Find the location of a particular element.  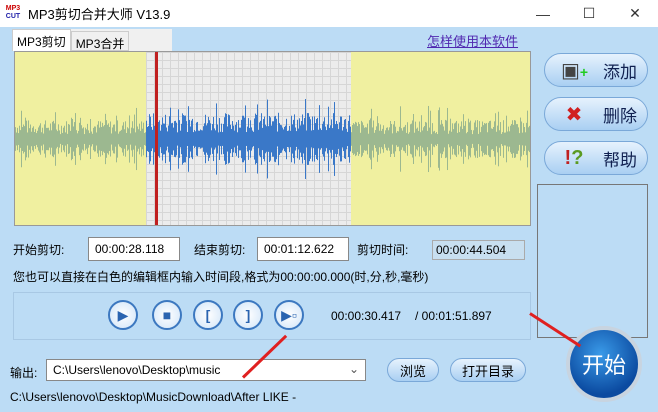

output-path-select: C:\Users\lenovo\Desktop\music ⌄ is located at coordinates (206, 370).